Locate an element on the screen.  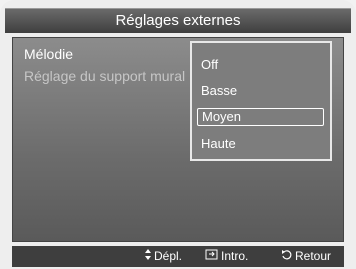
menu-item-melodie: Mélodie is located at coordinates (48, 54).